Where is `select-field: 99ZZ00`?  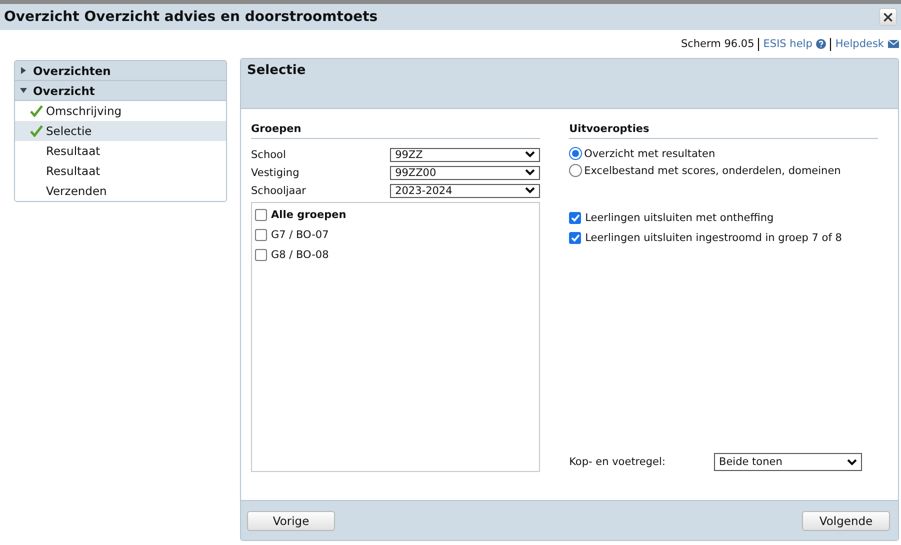 select-field: 99ZZ00 is located at coordinates (465, 173).